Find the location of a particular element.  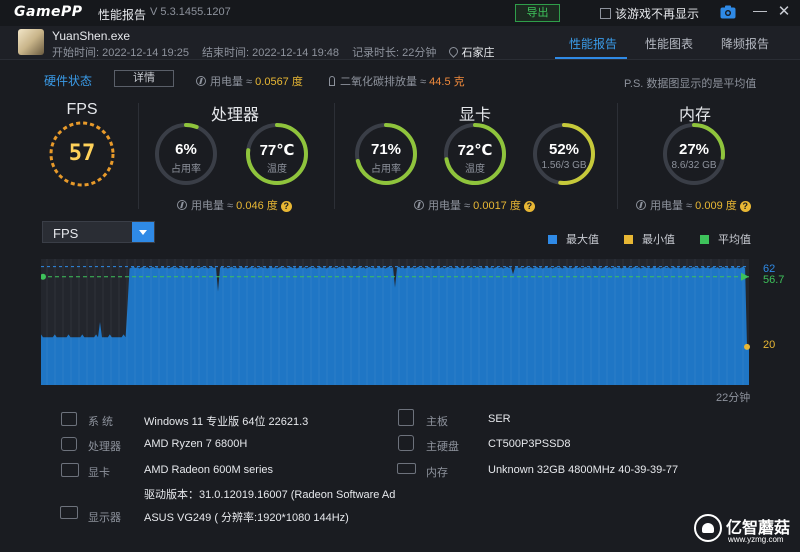

legend-max: 最大值 is located at coordinates (573, 239).